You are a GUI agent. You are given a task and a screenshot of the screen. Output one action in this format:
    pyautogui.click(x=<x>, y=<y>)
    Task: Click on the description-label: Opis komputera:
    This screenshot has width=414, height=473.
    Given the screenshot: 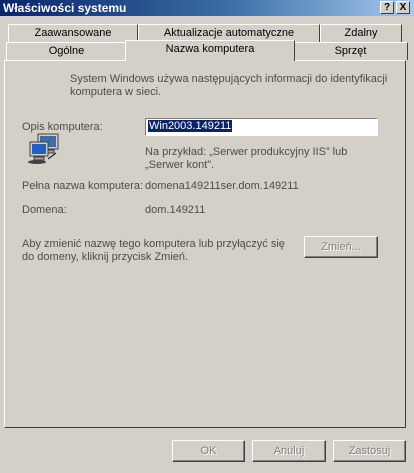 What is the action you would take?
    pyautogui.click(x=62, y=127)
    